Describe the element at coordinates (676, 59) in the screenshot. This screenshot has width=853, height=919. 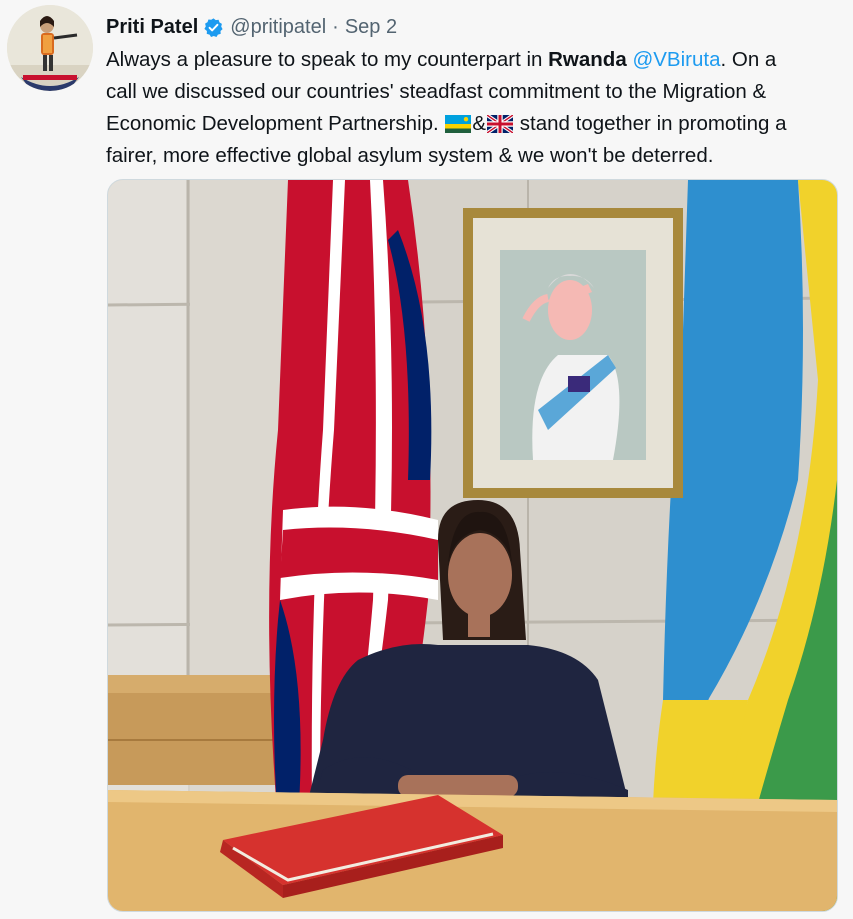
I see `mention-link: @VBiruta` at that location.